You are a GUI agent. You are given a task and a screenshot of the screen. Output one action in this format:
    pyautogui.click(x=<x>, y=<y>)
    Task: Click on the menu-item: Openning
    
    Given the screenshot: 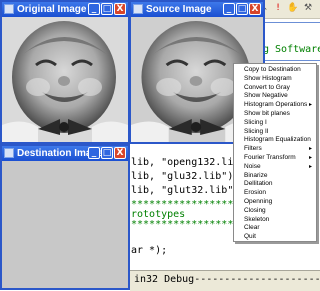 What is the action you would take?
    pyautogui.click(x=275, y=202)
    